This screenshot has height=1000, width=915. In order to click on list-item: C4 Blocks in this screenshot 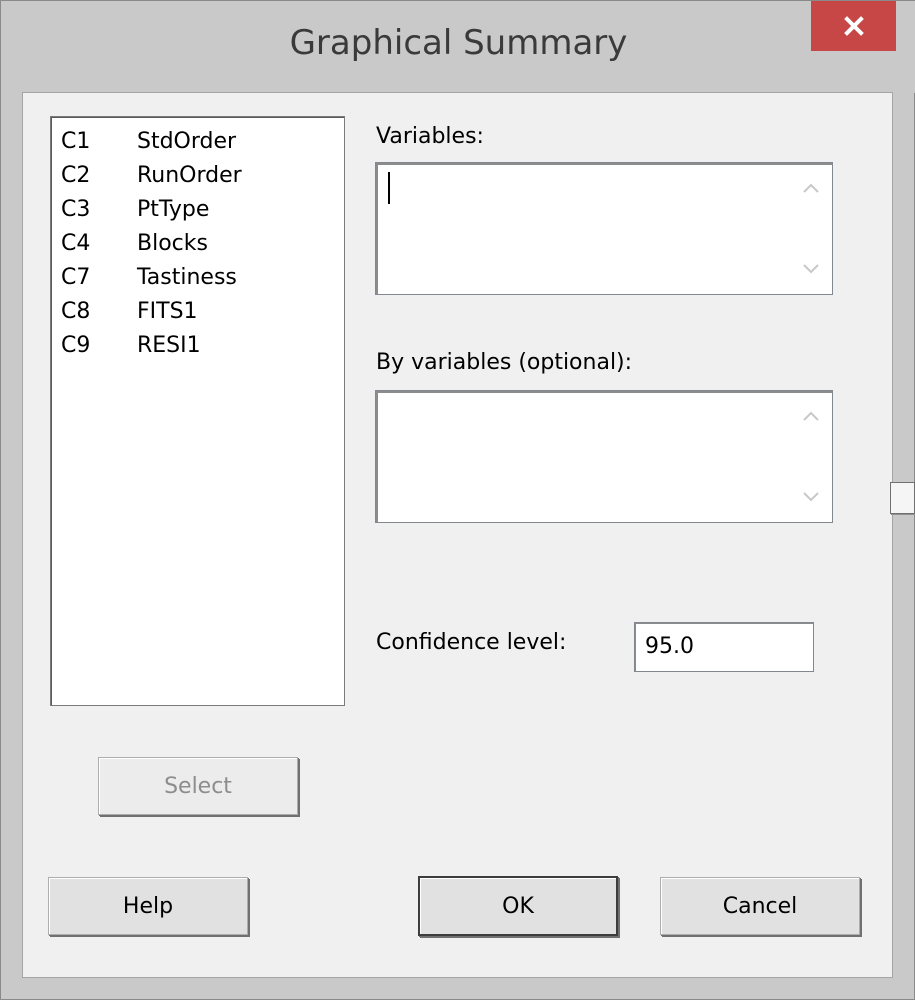, I will do `click(197, 244)`.